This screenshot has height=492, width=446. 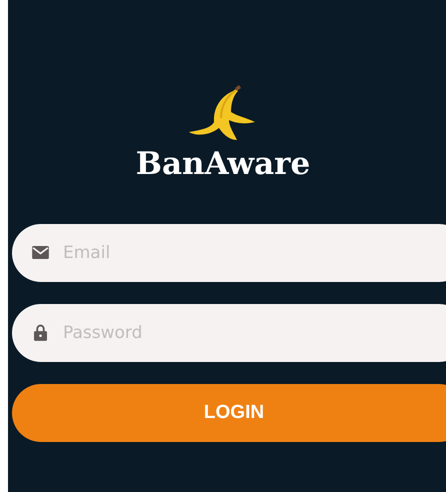 What do you see at coordinates (229, 413) in the screenshot?
I see `login-button: LOGIN` at bounding box center [229, 413].